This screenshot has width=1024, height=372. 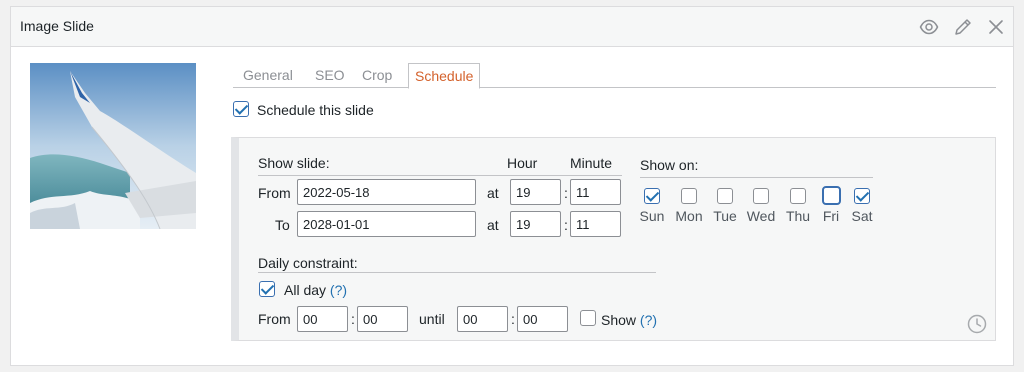 What do you see at coordinates (513, 319) in the screenshot?
I see `daily-until-colon: :` at bounding box center [513, 319].